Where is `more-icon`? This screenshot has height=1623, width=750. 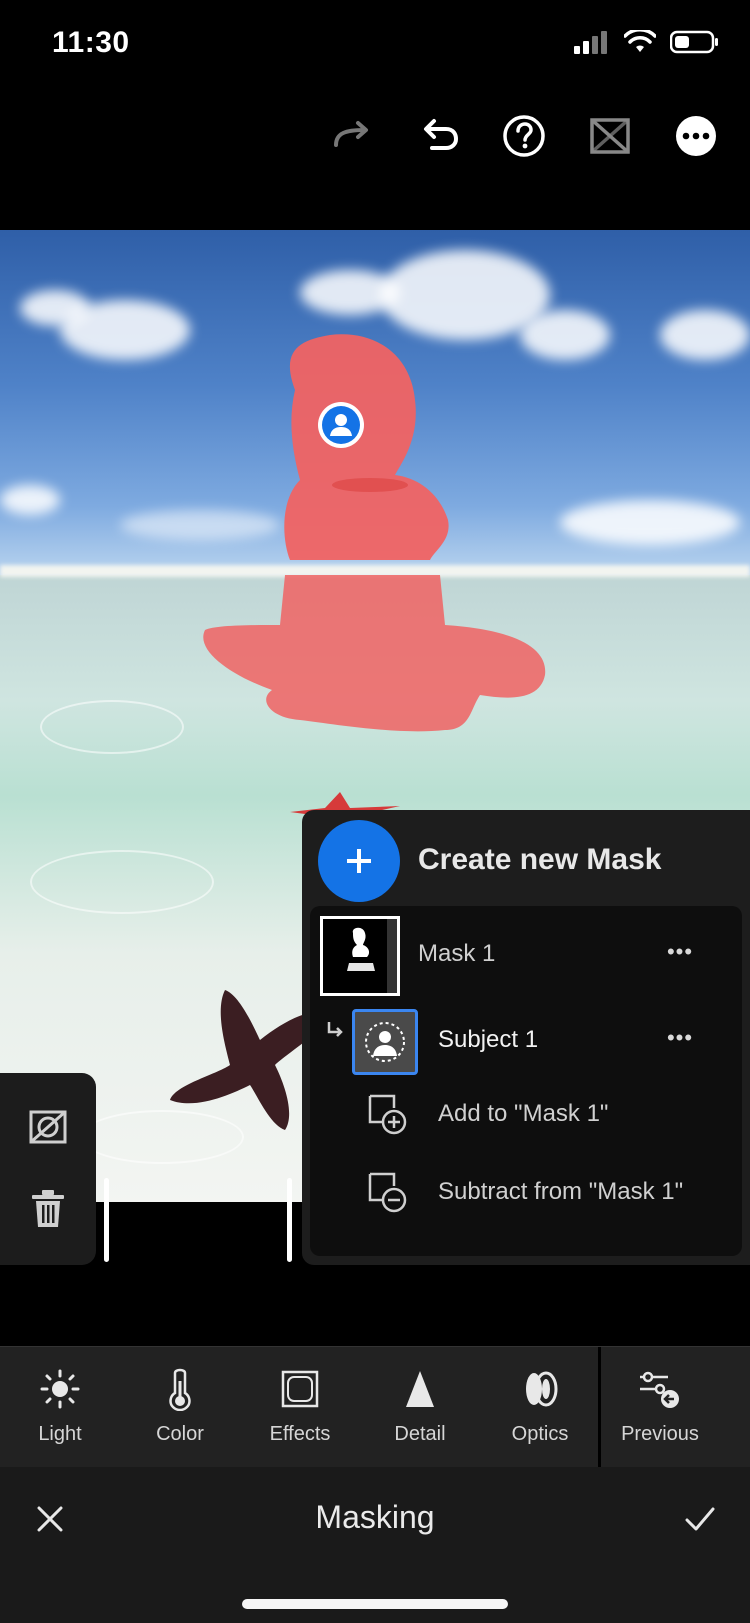 more-icon is located at coordinates (696, 136).